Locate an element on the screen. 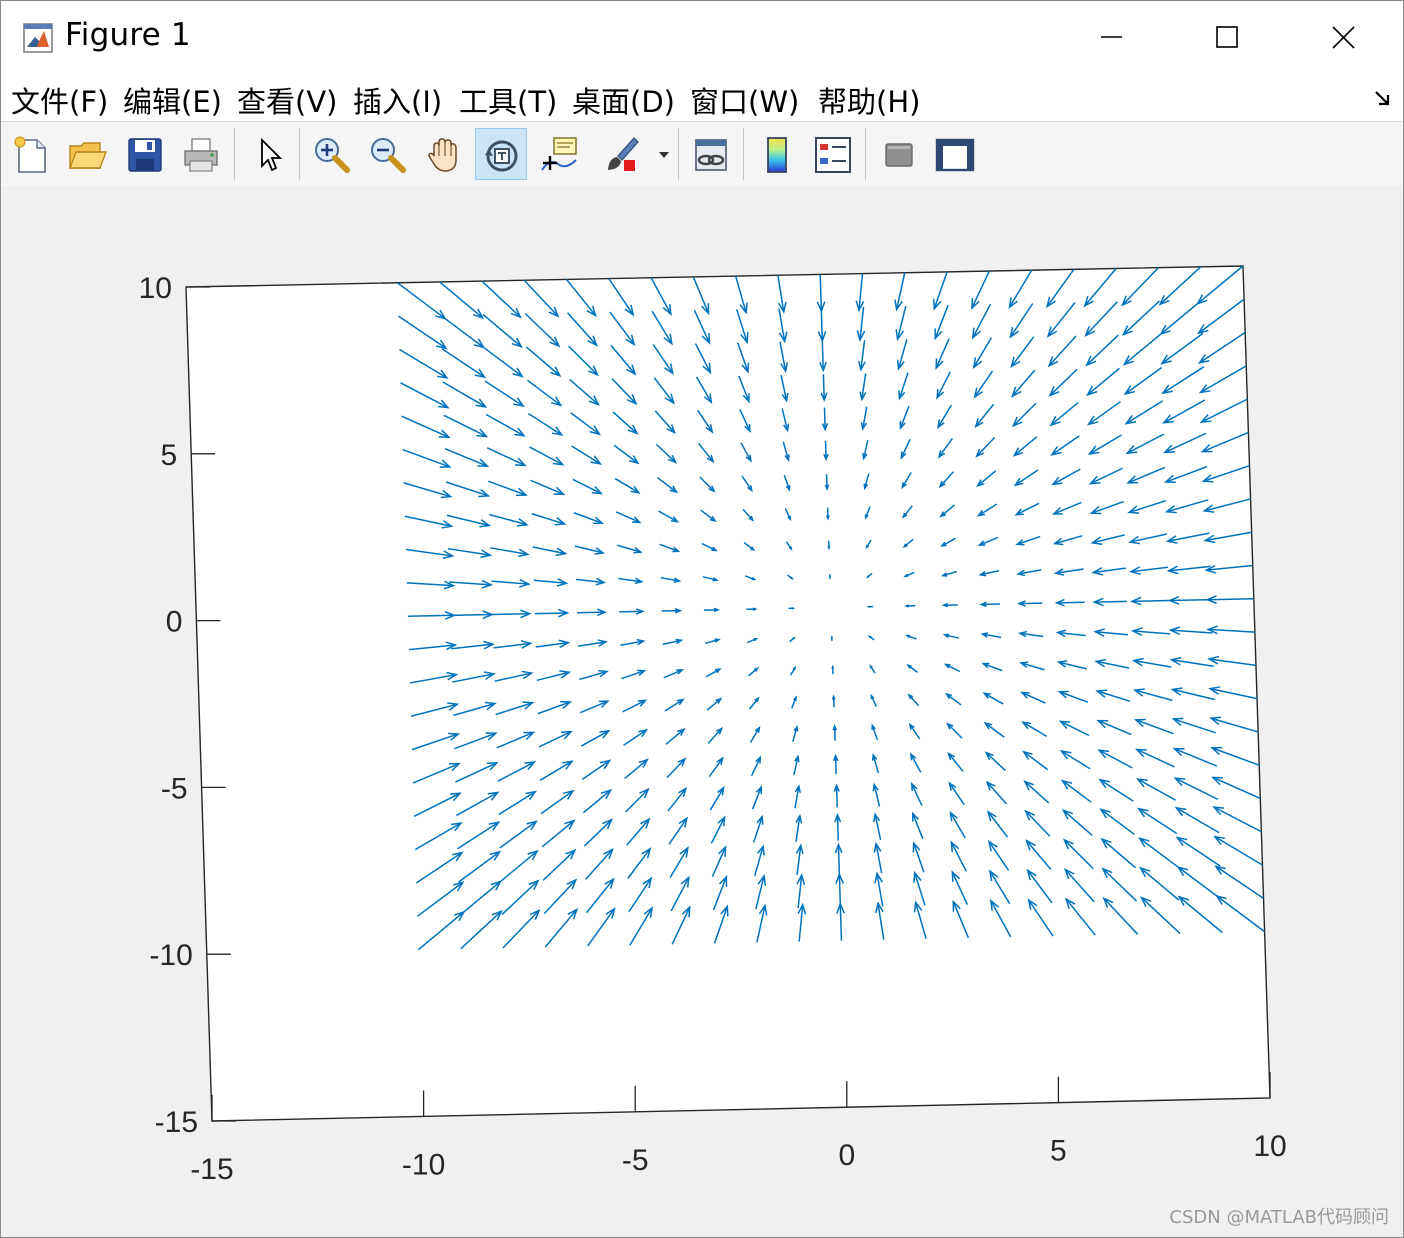 The height and width of the screenshot is (1238, 1404). legend-icon is located at coordinates (833, 155).